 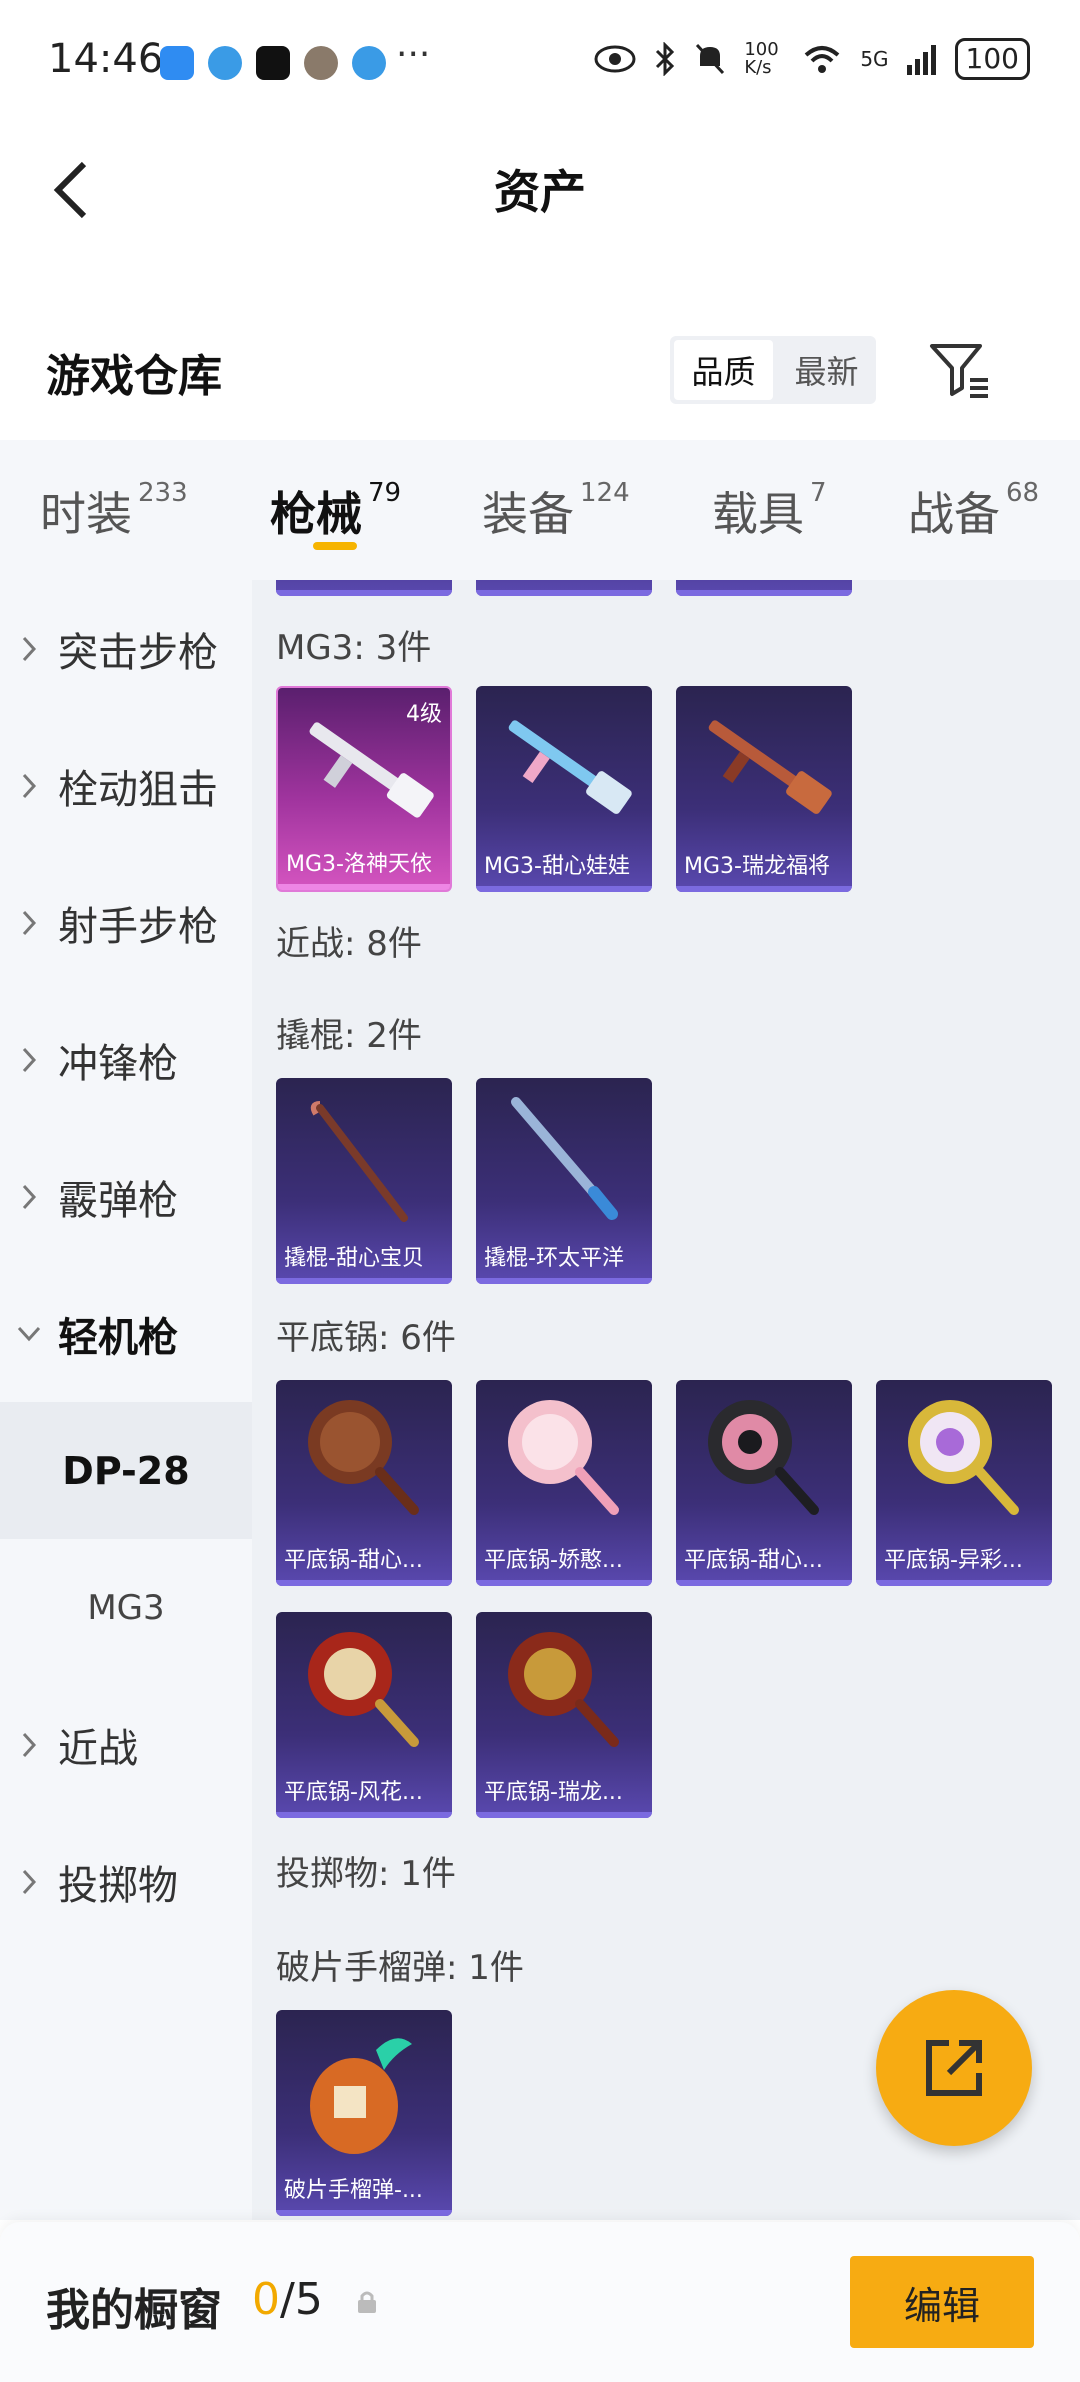 I want to click on sidebar-item-throwables: 投掷物, so click(x=126, y=1881).